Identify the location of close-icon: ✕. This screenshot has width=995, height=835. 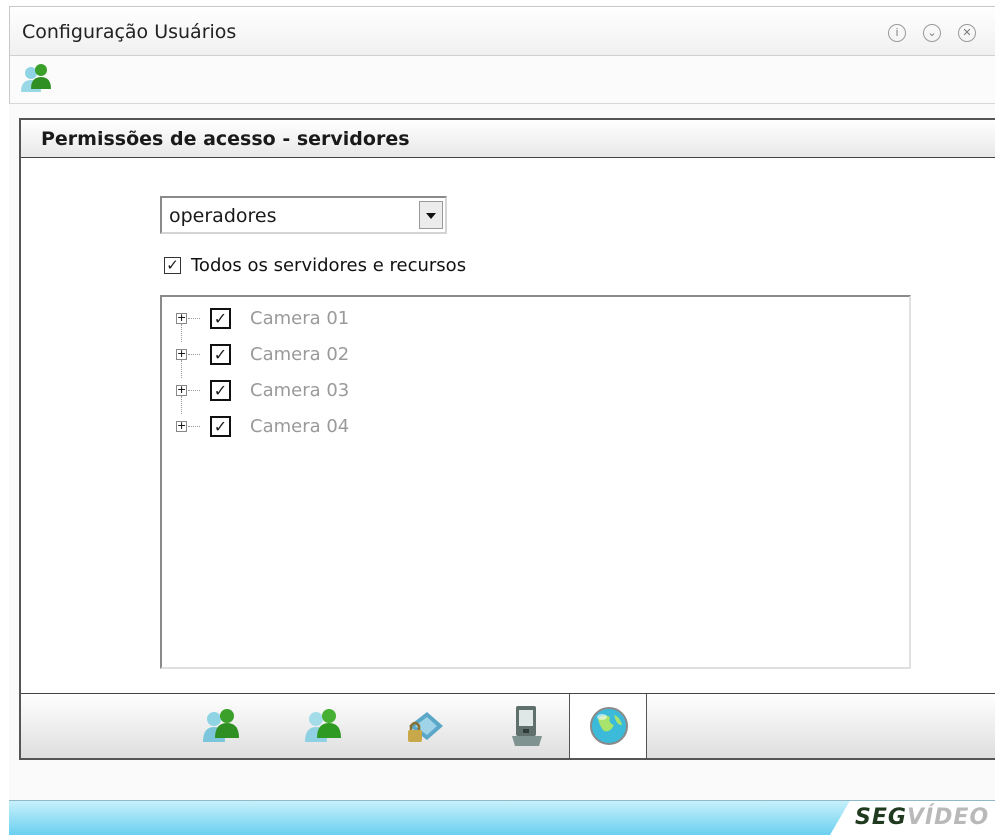
(967, 33).